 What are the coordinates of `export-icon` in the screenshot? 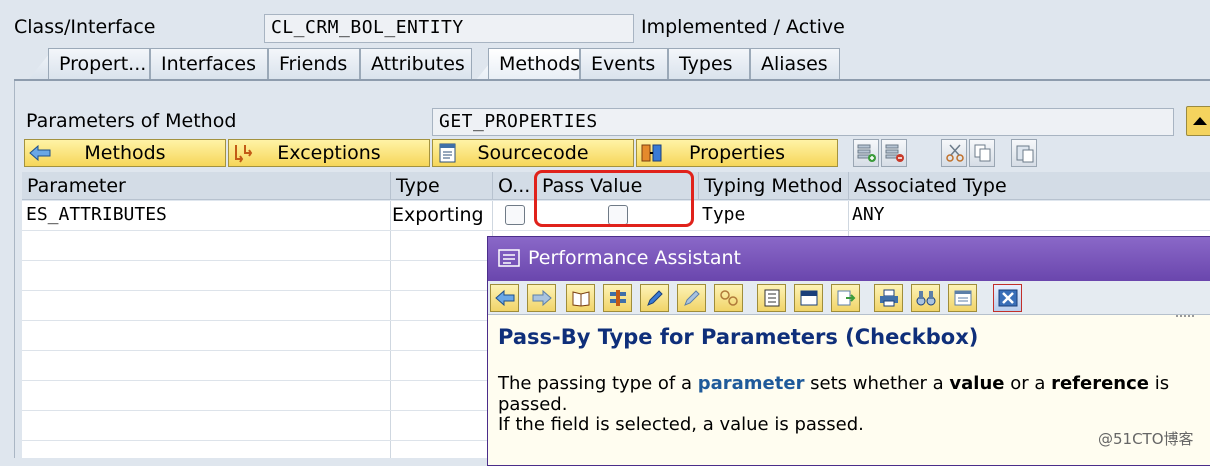 It's located at (846, 298).